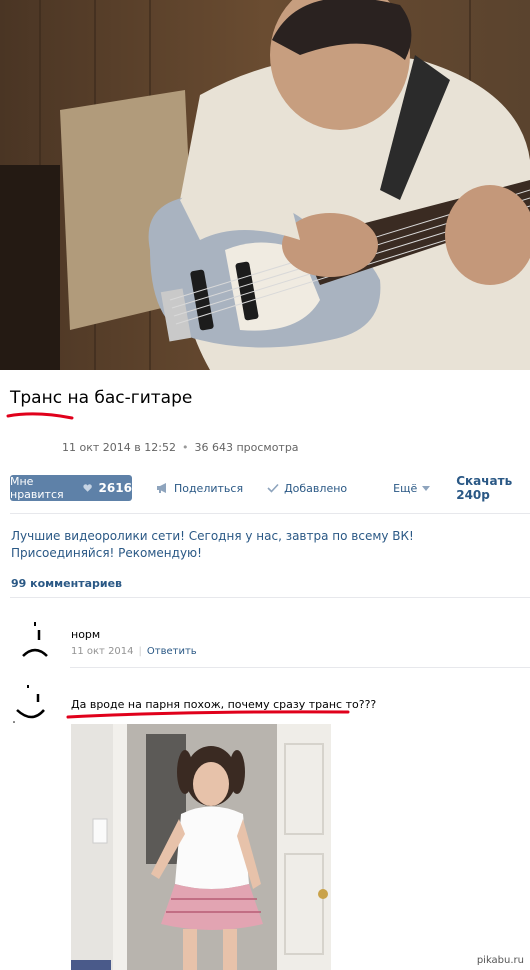  I want to click on download-button: Скачать 240p, so click(493, 488).